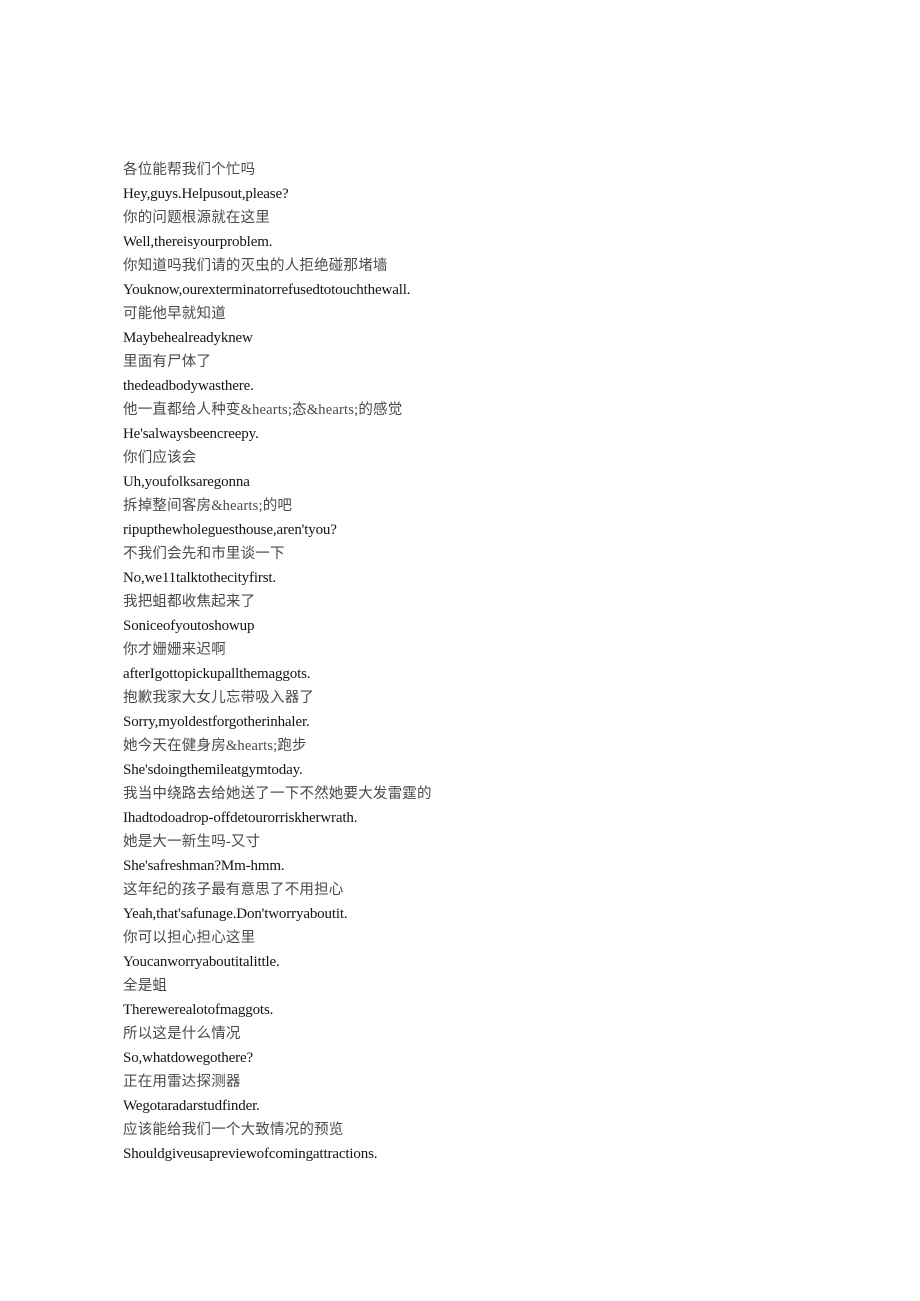 This screenshot has height=1301, width=920. Describe the element at coordinates (145, 986) in the screenshot. I see `subtitle-line-source: 全是蛆` at that location.